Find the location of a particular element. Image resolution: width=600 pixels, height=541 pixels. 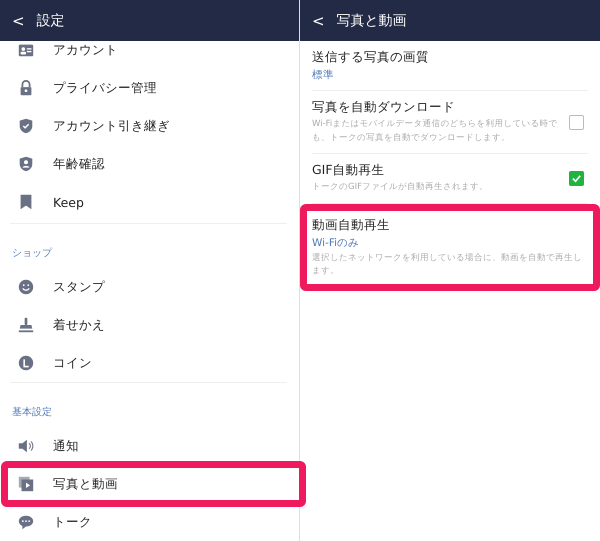

check-icon is located at coordinates (576, 178).